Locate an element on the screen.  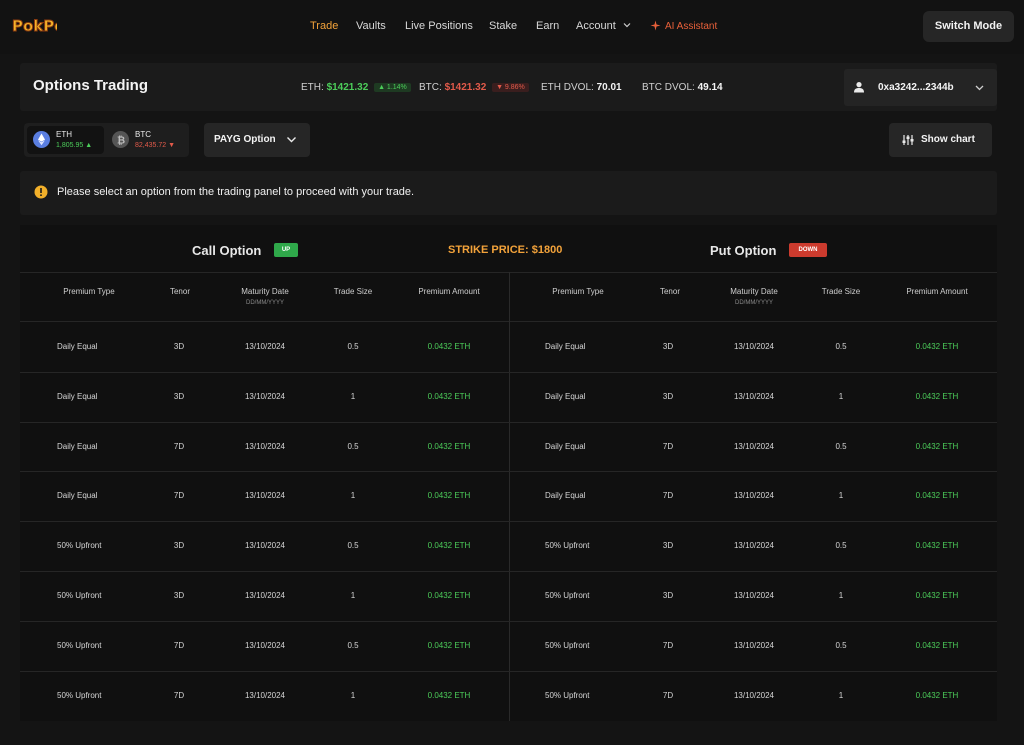
put-header-tenor: Tenor is located at coordinates (669, 291).